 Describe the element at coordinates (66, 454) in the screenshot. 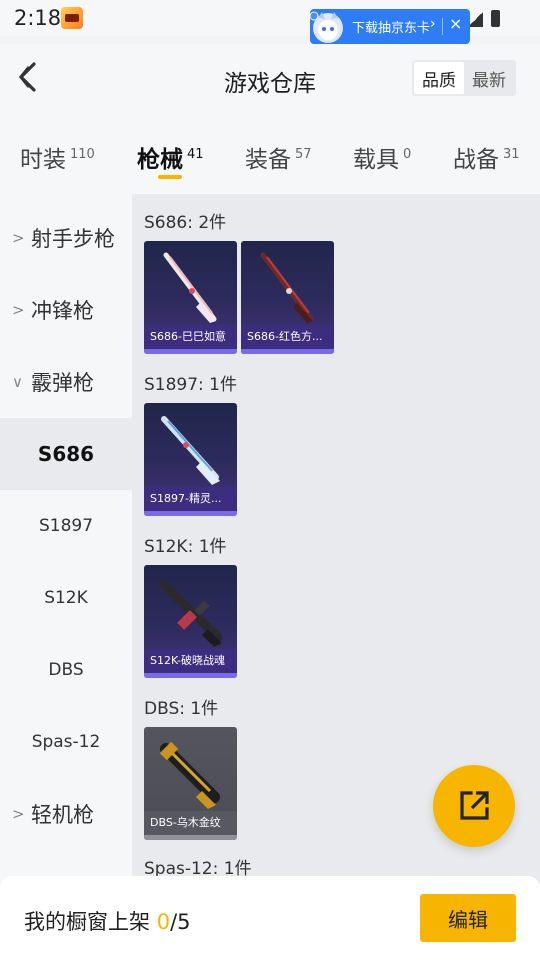

I see `sidebar-item-s686: S686` at that location.